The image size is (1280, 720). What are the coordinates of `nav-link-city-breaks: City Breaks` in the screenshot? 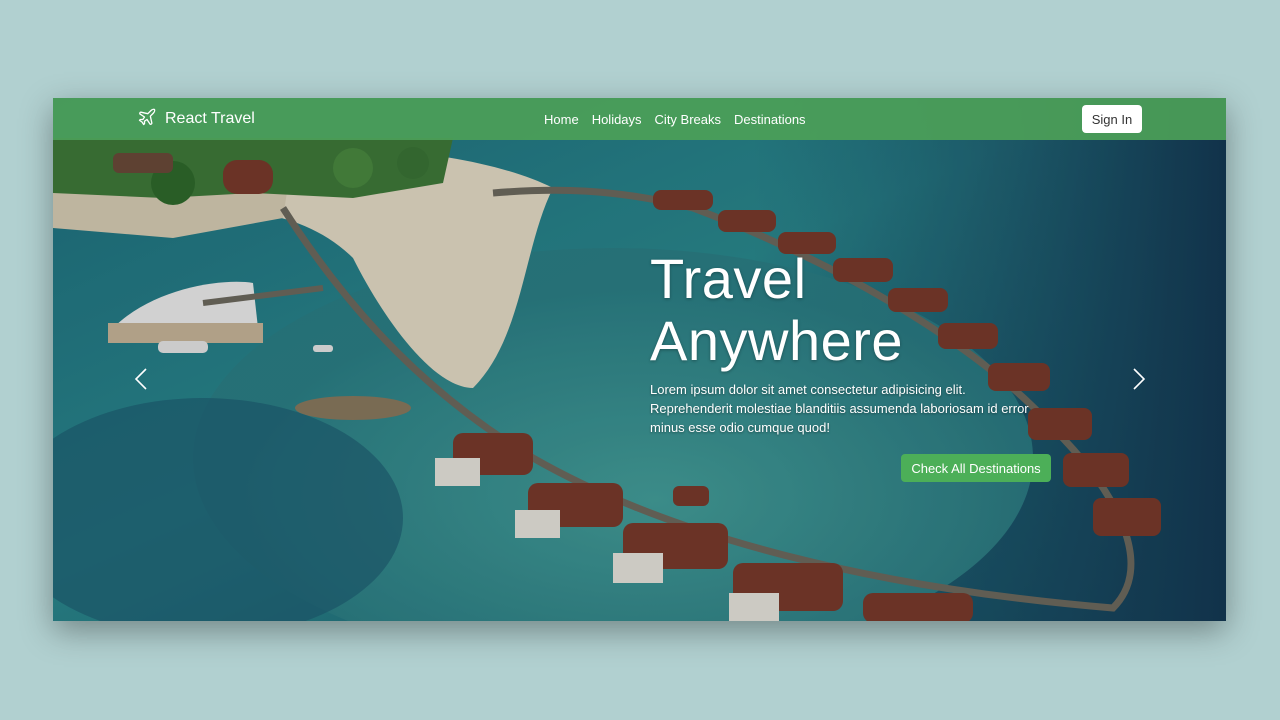 It's located at (688, 119).